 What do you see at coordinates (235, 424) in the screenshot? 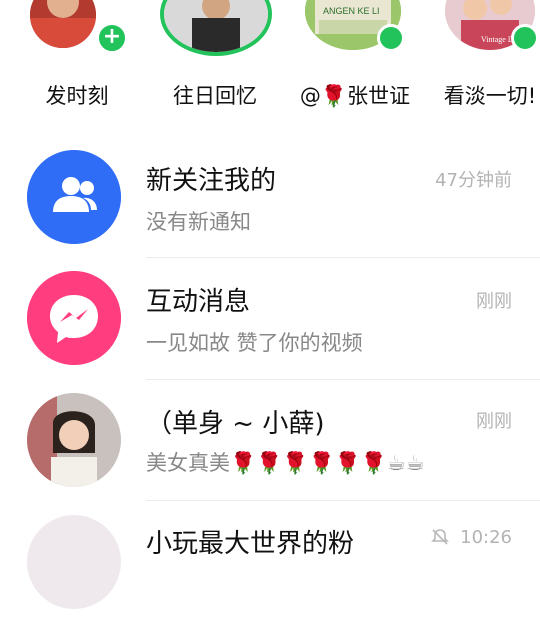
I see `row-title: （单身 ~ 小薛)` at bounding box center [235, 424].